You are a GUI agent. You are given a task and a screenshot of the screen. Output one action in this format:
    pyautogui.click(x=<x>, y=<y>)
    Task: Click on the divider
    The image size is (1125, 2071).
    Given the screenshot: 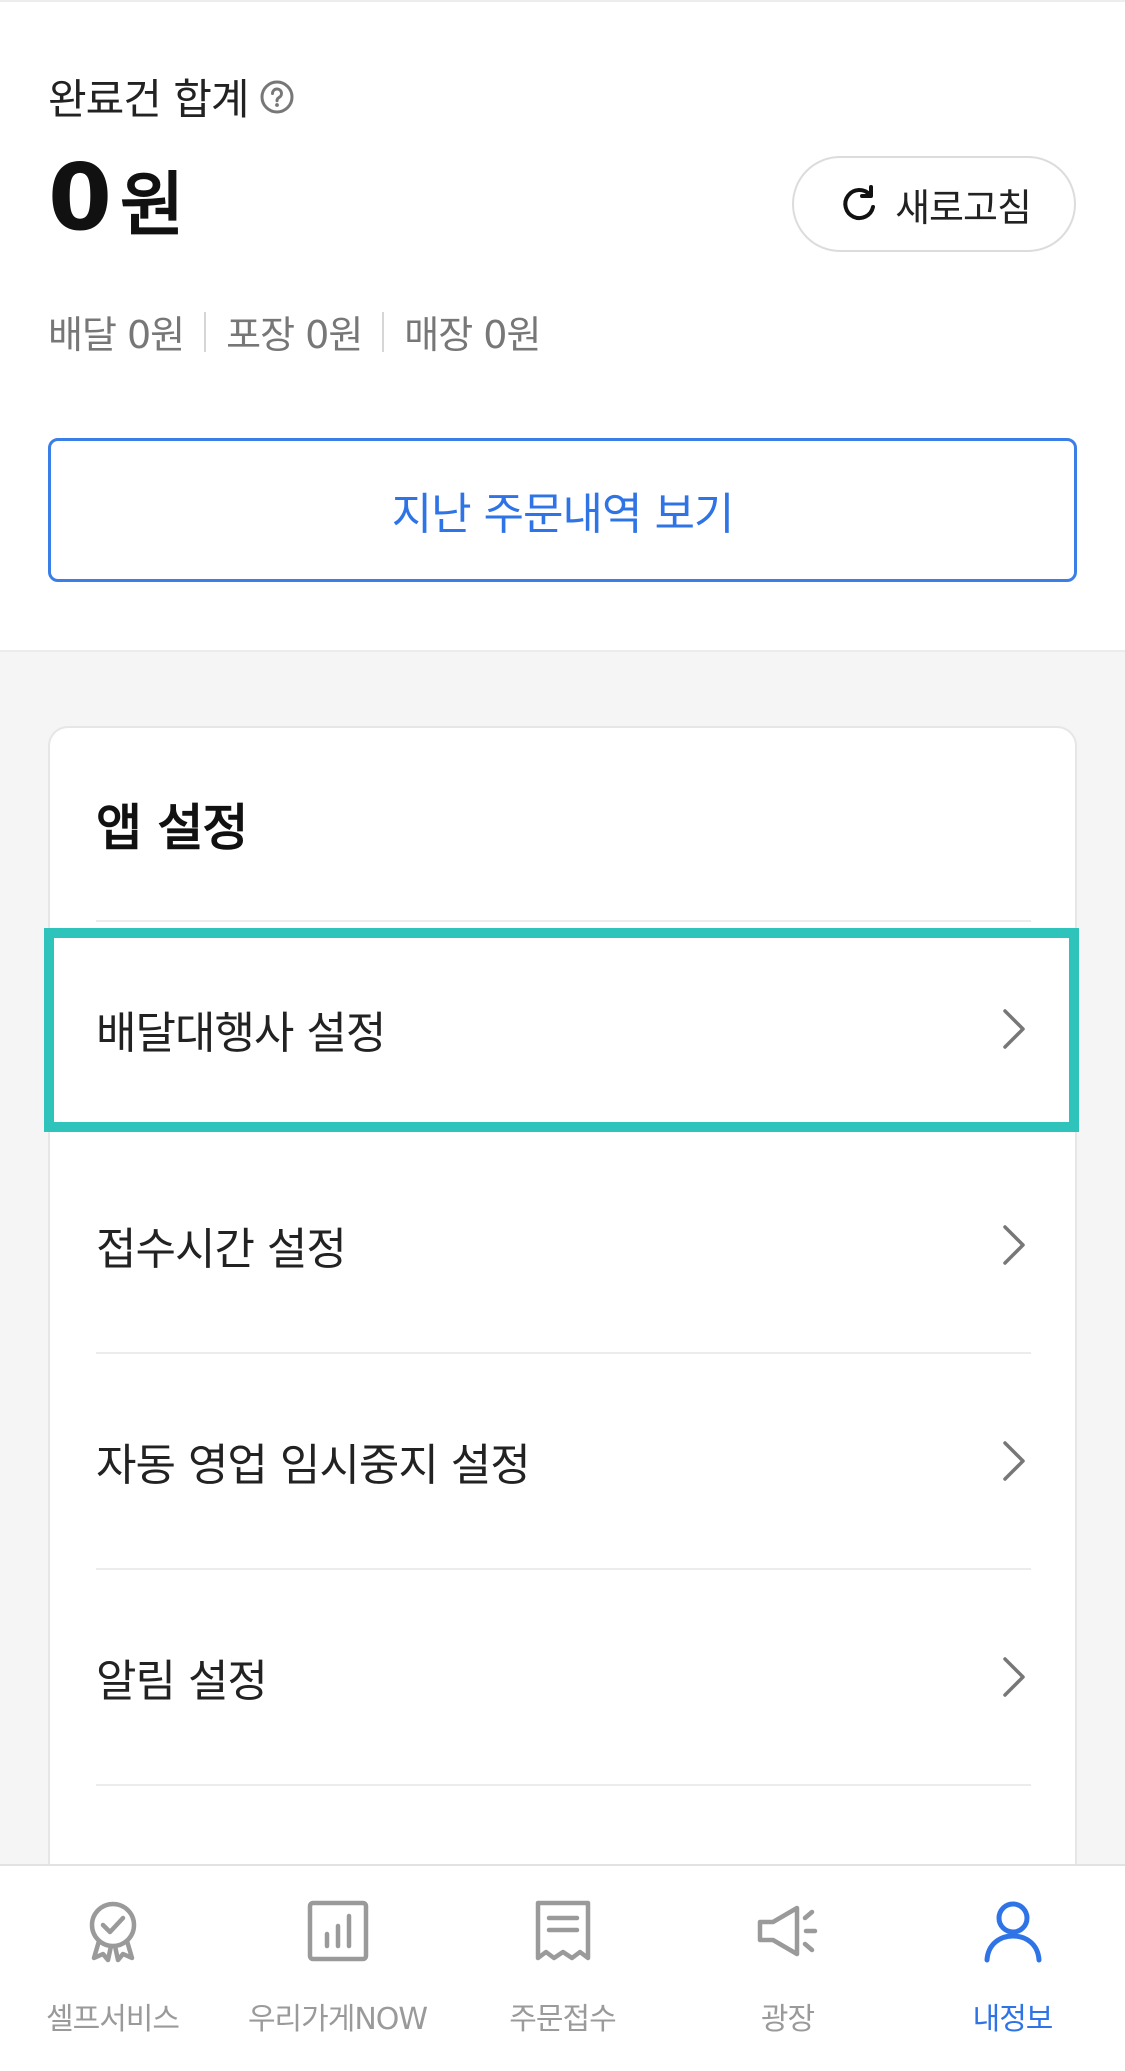 What is the action you would take?
    pyautogui.click(x=563, y=1785)
    